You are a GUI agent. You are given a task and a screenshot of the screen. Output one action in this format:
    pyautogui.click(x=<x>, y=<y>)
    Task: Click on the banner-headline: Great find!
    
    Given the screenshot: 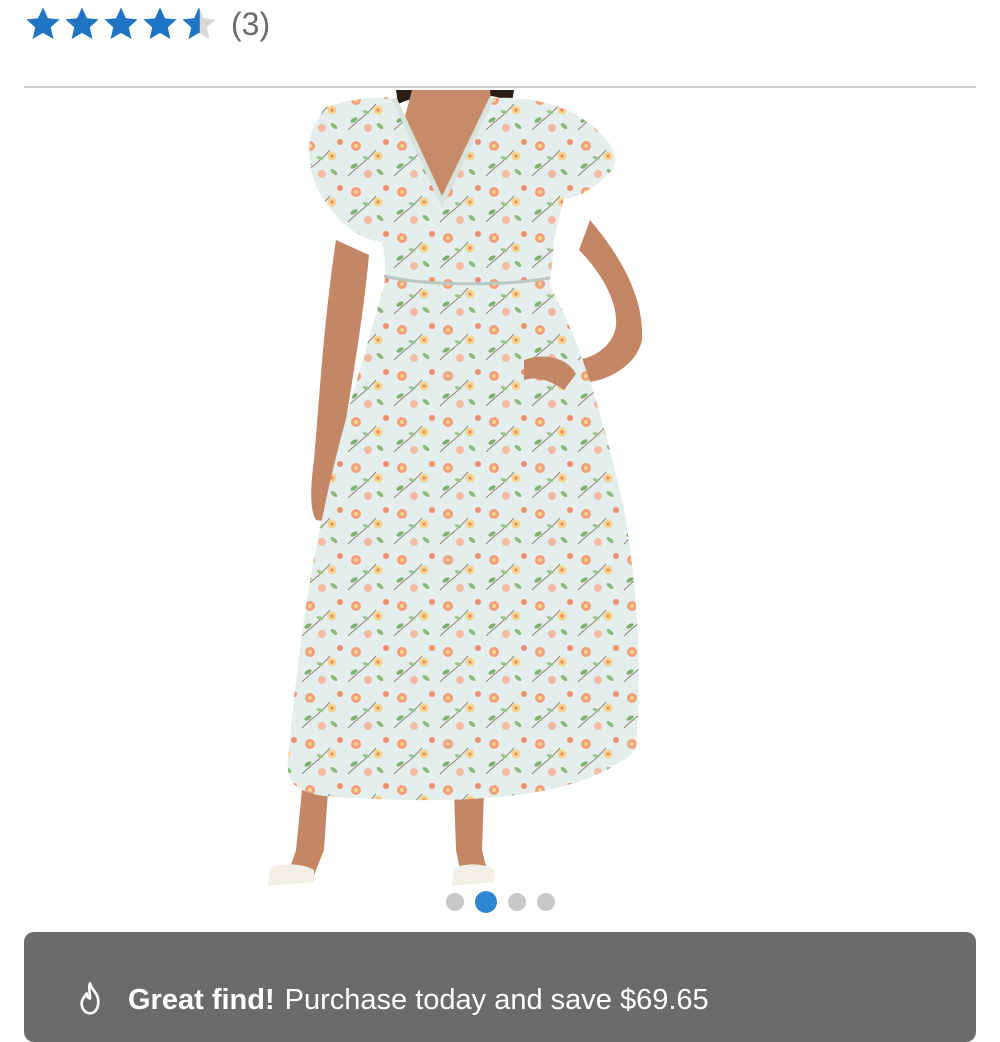 What is the action you would take?
    pyautogui.click(x=201, y=999)
    